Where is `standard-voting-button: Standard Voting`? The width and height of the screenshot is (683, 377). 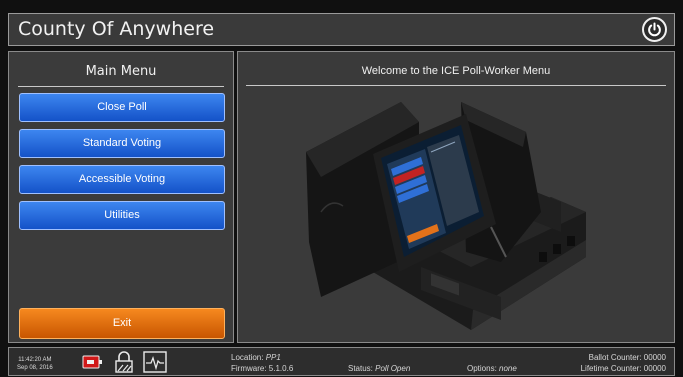
standard-voting-button: Standard Voting is located at coordinates (122, 143).